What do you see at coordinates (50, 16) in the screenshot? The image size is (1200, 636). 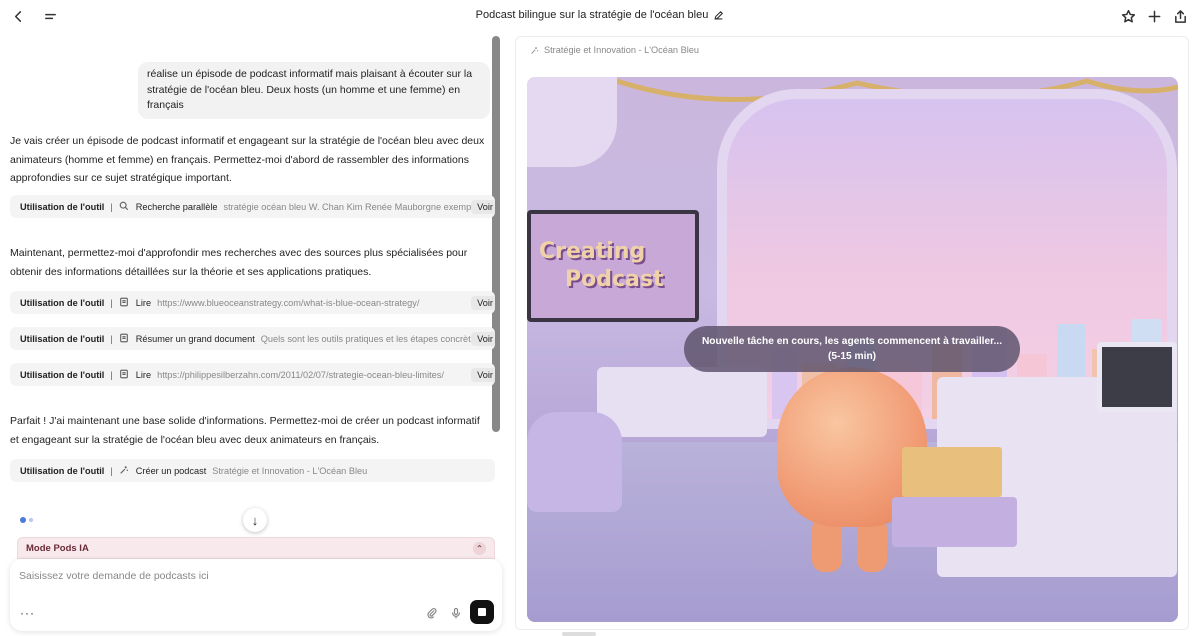 I see `menu-icon` at bounding box center [50, 16].